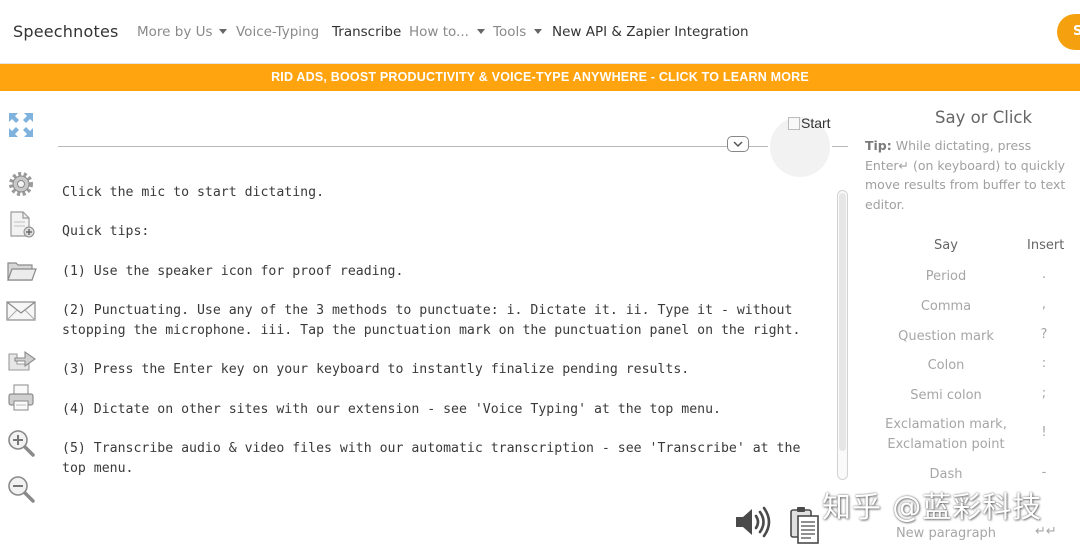 The height and width of the screenshot is (547, 1080). I want to click on punctuation-say: Semi colon, so click(946, 395).